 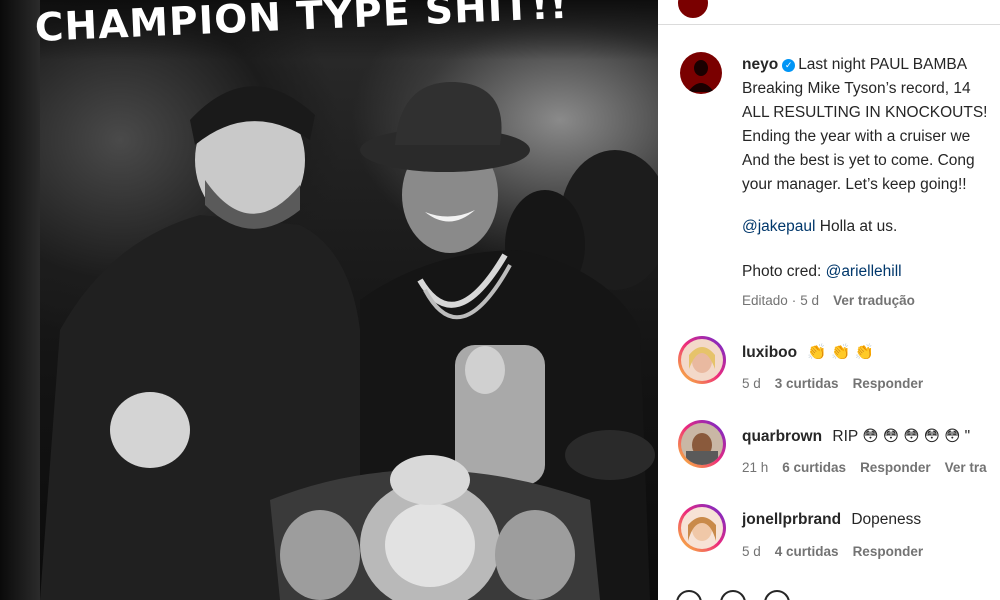 I want to click on action-bar, so click(x=742, y=595).